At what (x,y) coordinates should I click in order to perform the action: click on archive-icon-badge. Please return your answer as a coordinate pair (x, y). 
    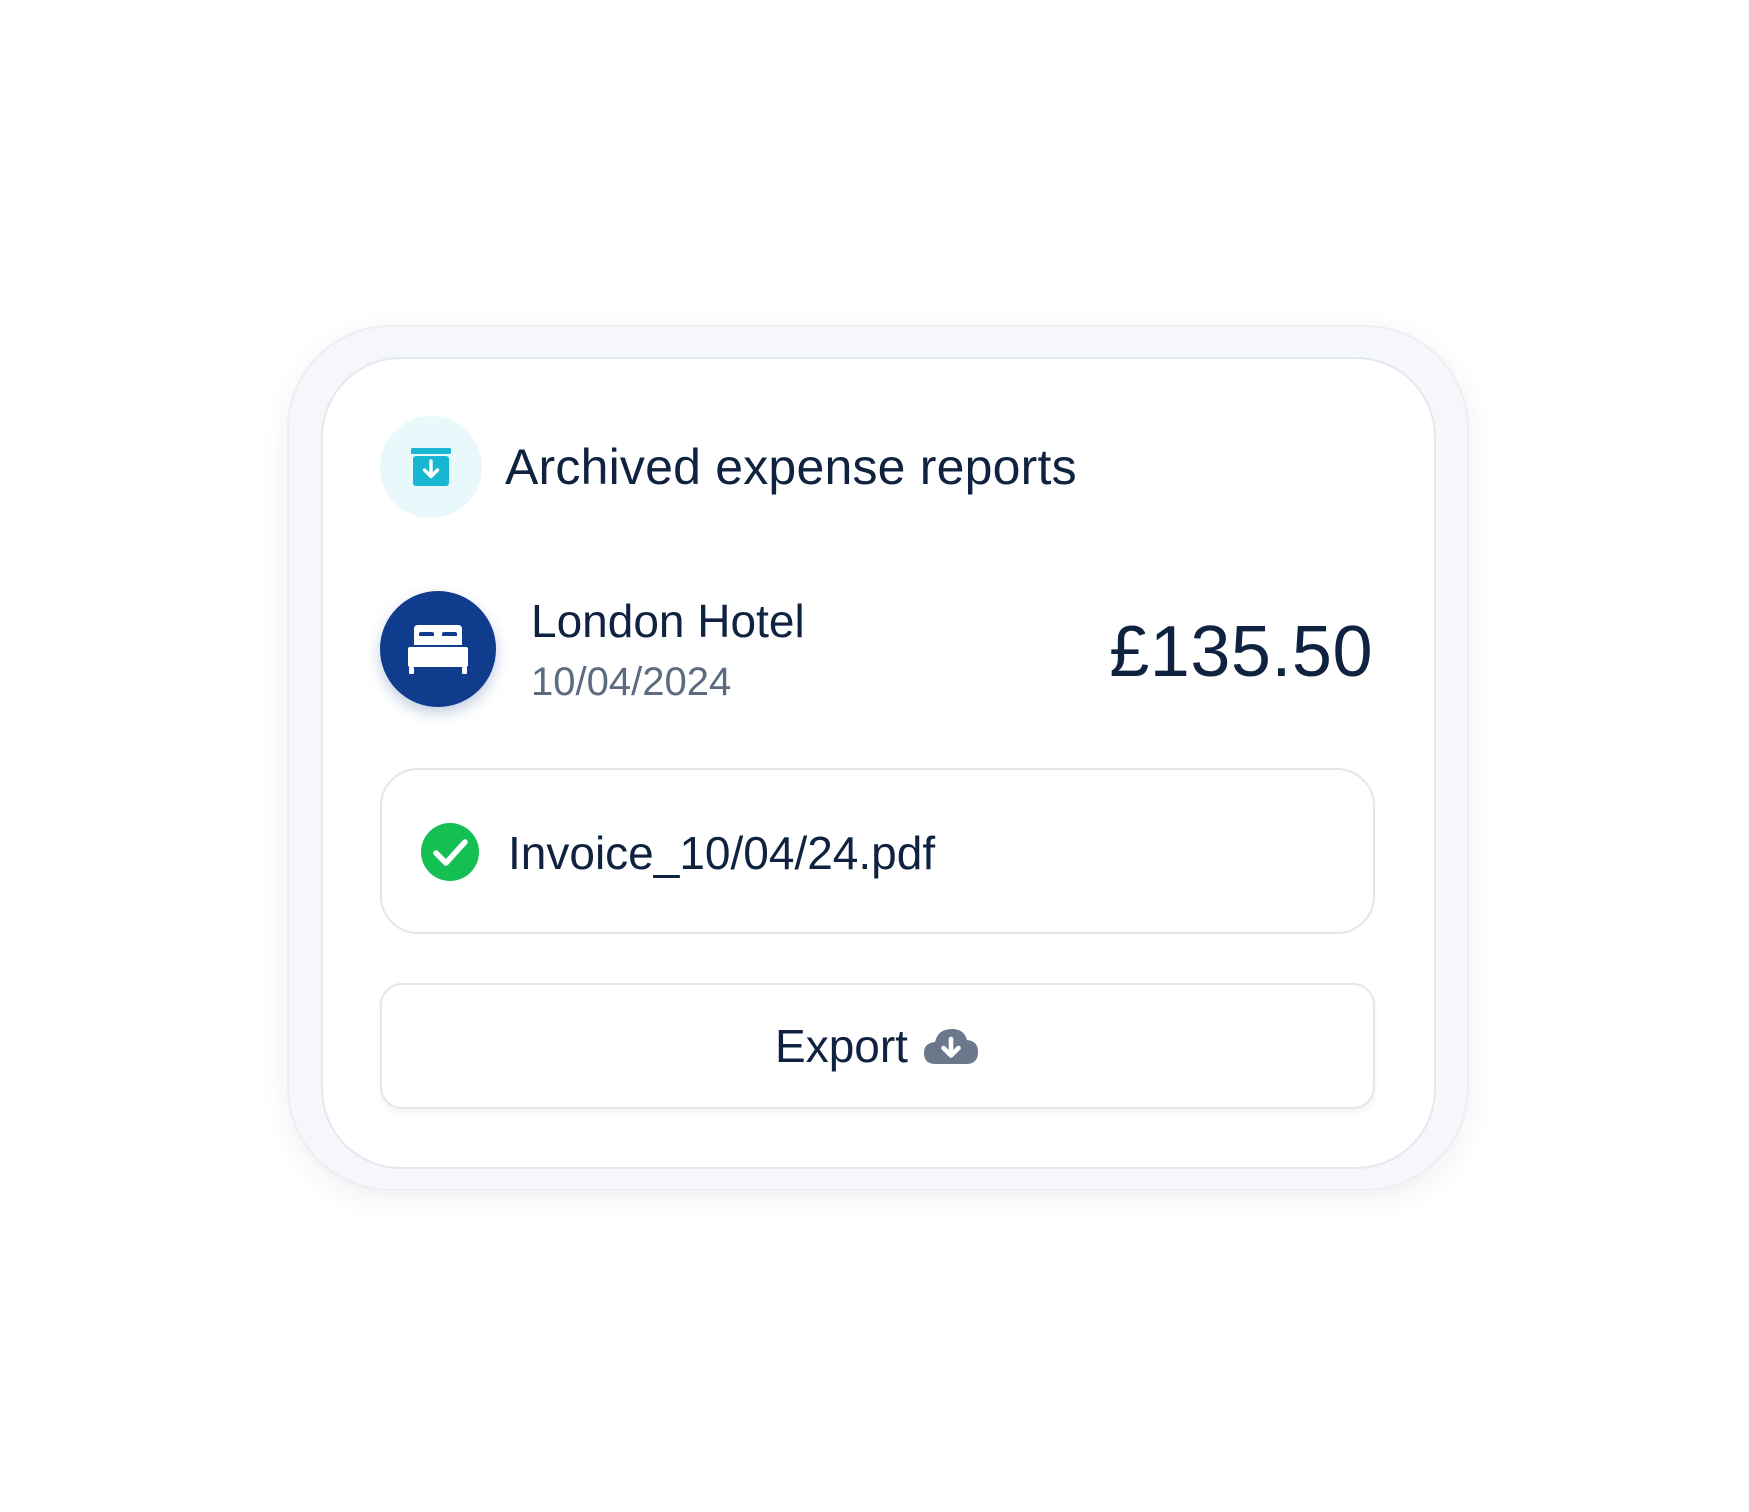
    Looking at the image, I should click on (431, 467).